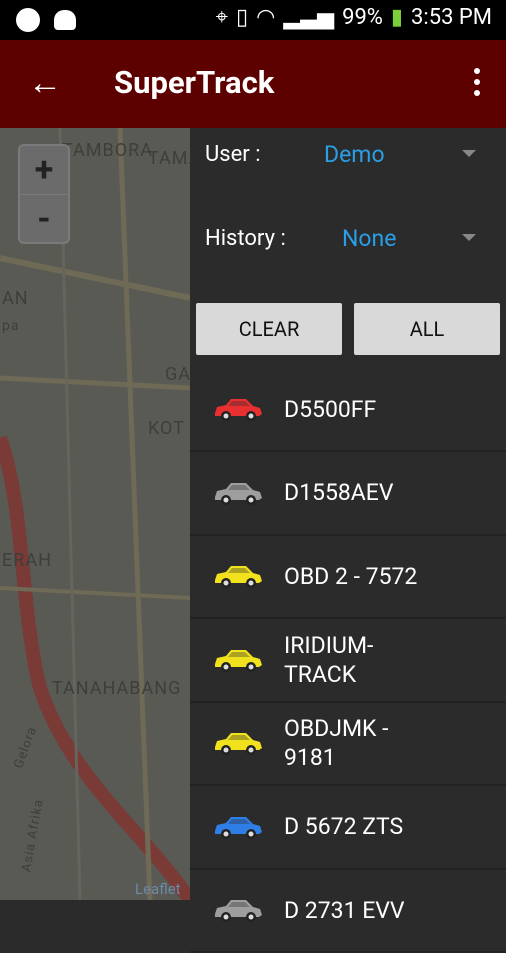  What do you see at coordinates (44, 170) in the screenshot?
I see `zoom-in-button: +` at bounding box center [44, 170].